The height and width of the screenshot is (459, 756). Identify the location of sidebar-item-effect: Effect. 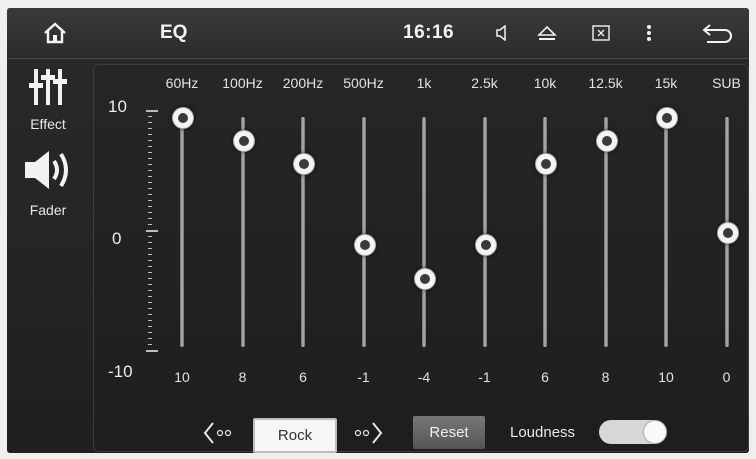
(48, 99).